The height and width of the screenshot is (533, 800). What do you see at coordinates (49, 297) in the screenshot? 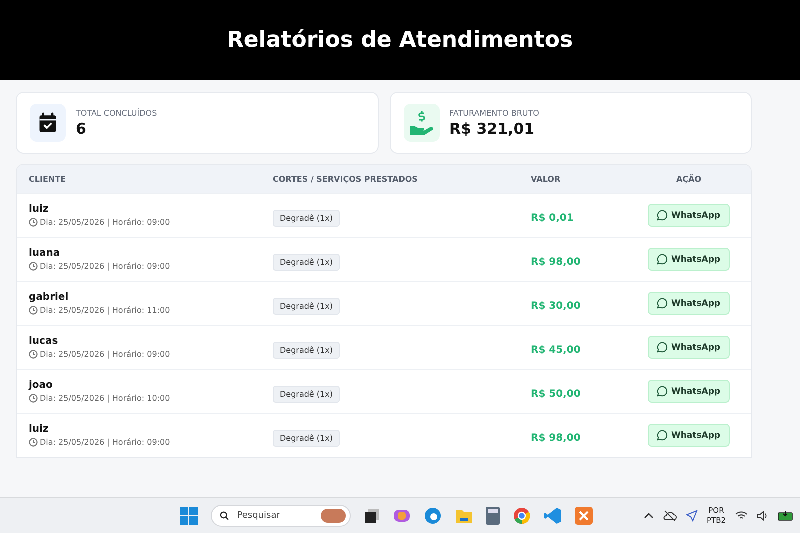
I see `client-name: gabriel` at bounding box center [49, 297].